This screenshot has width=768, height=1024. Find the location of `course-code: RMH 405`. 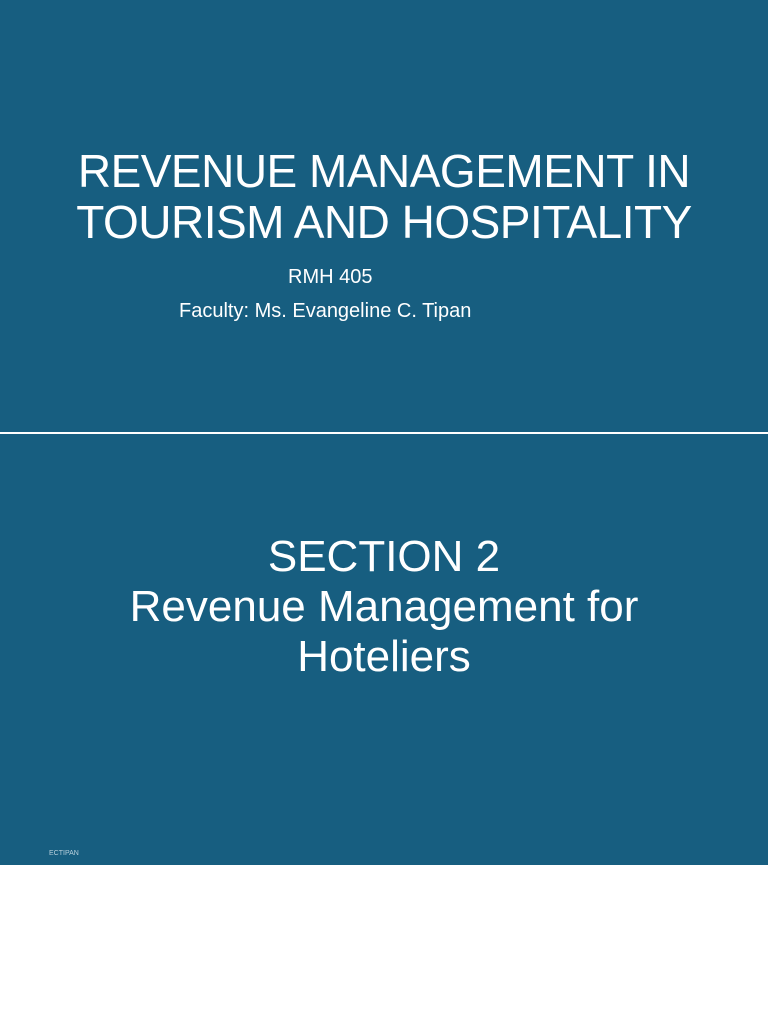

course-code: RMH 405 is located at coordinates (330, 277).